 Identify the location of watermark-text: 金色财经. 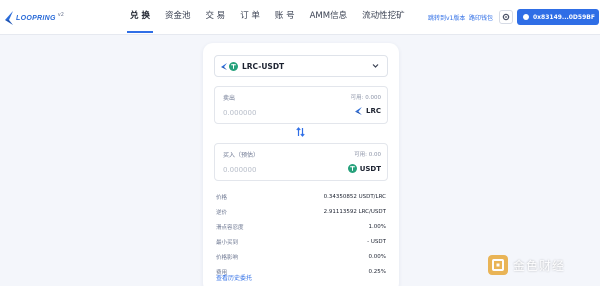
(539, 265).